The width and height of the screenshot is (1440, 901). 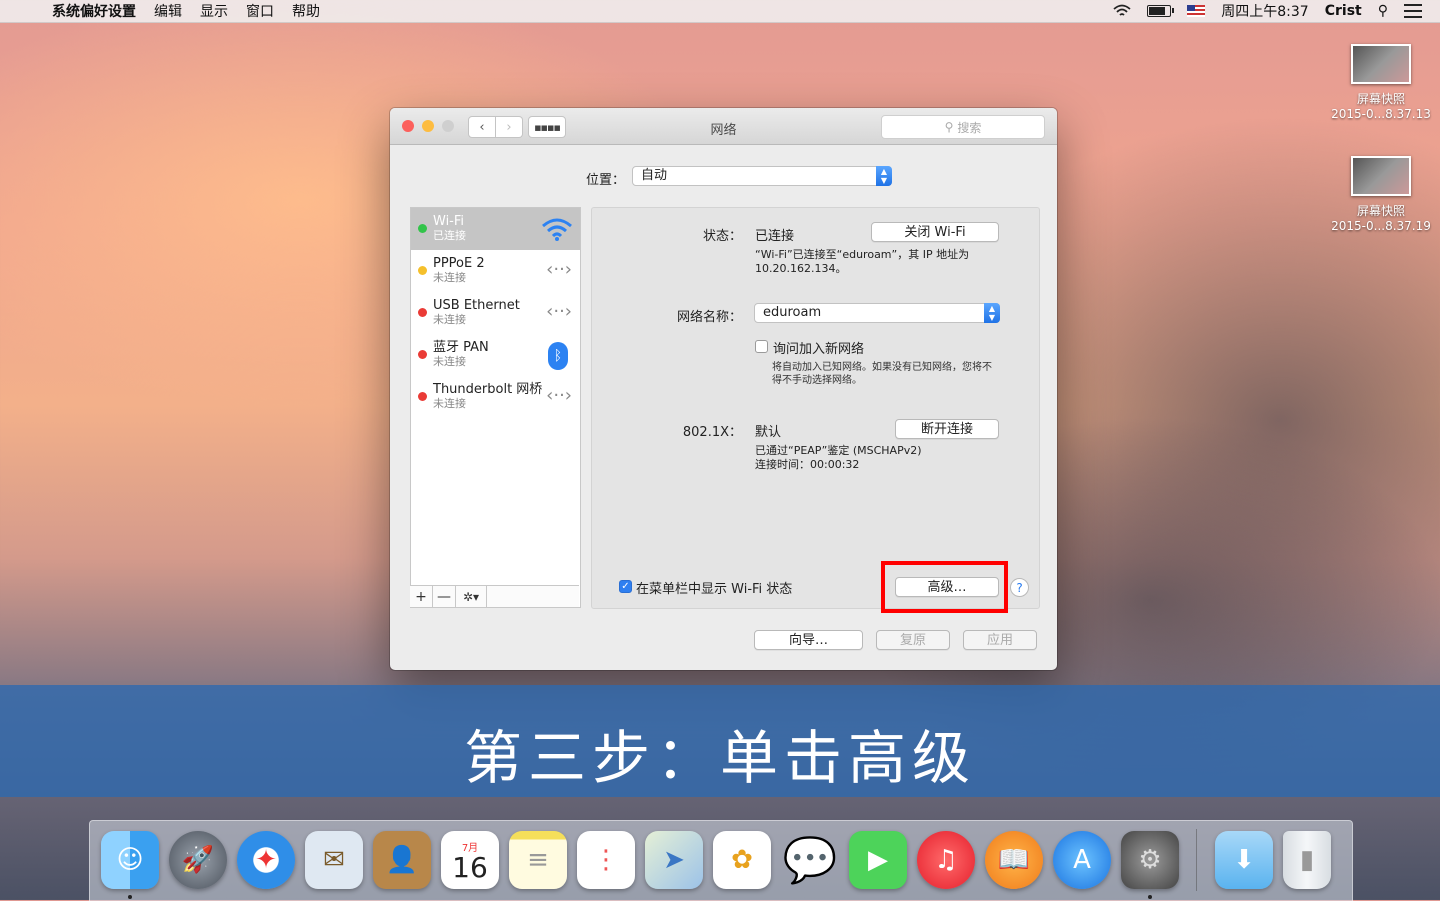 What do you see at coordinates (402, 860) in the screenshot?
I see `contacts-icon: 👤` at bounding box center [402, 860].